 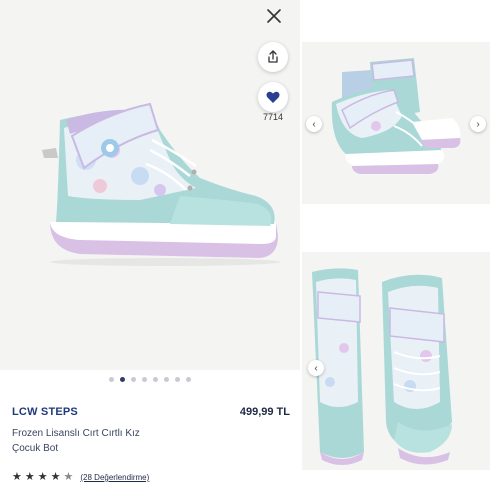 What do you see at coordinates (150, 379) in the screenshot?
I see `gallery-dots` at bounding box center [150, 379].